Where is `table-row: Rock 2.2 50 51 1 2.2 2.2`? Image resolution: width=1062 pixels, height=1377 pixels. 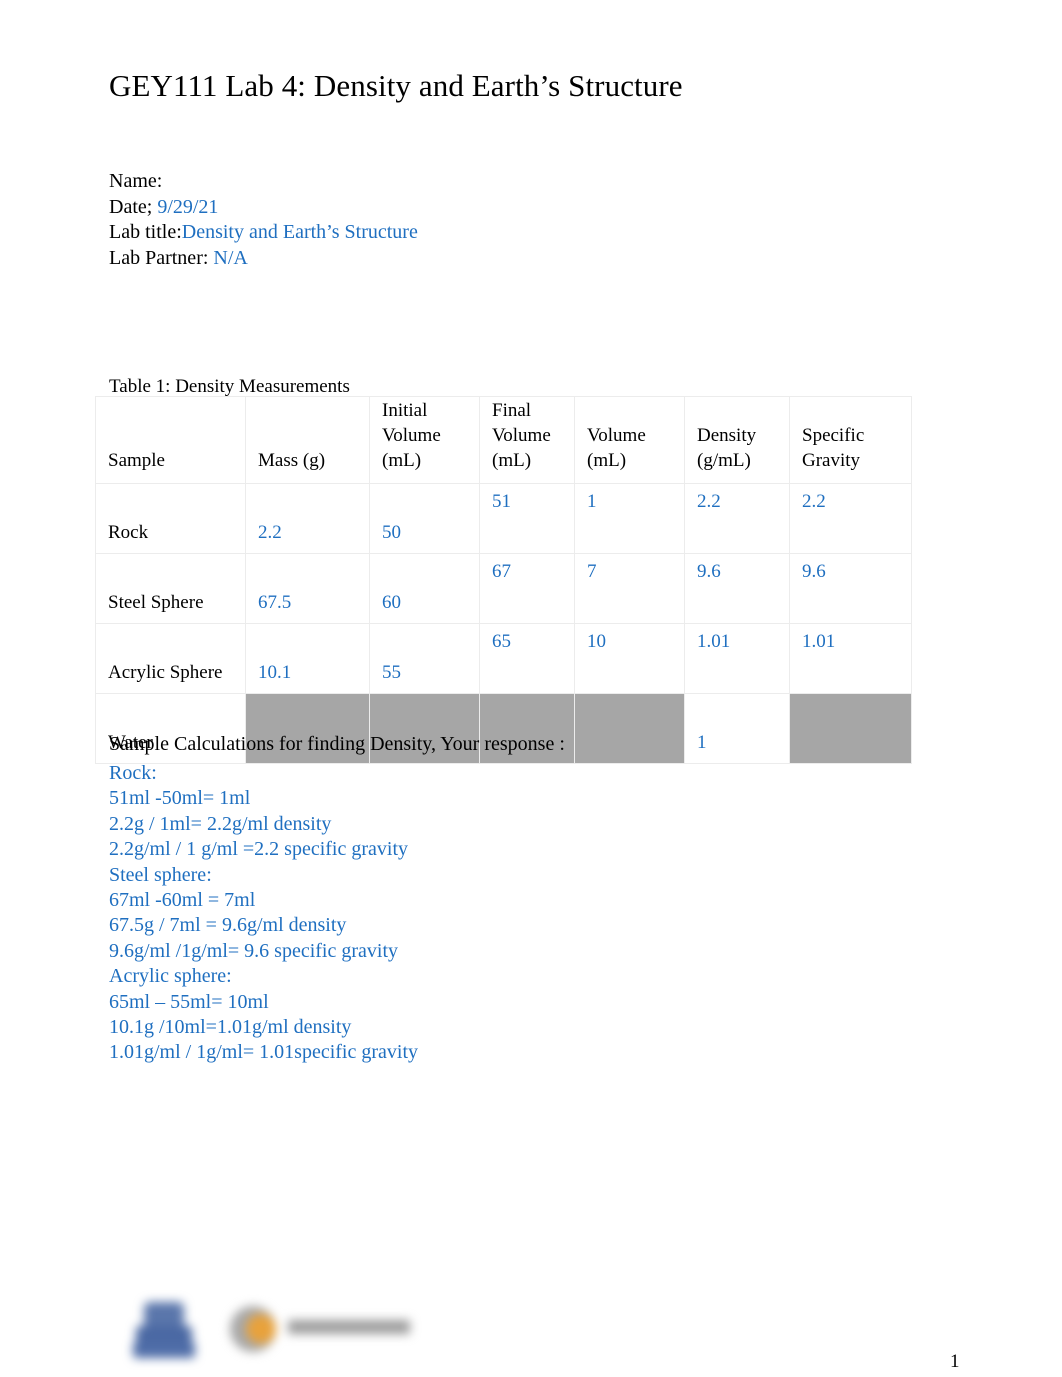
table-row: Rock 2.2 50 51 1 2.2 2.2 is located at coordinates (503, 518).